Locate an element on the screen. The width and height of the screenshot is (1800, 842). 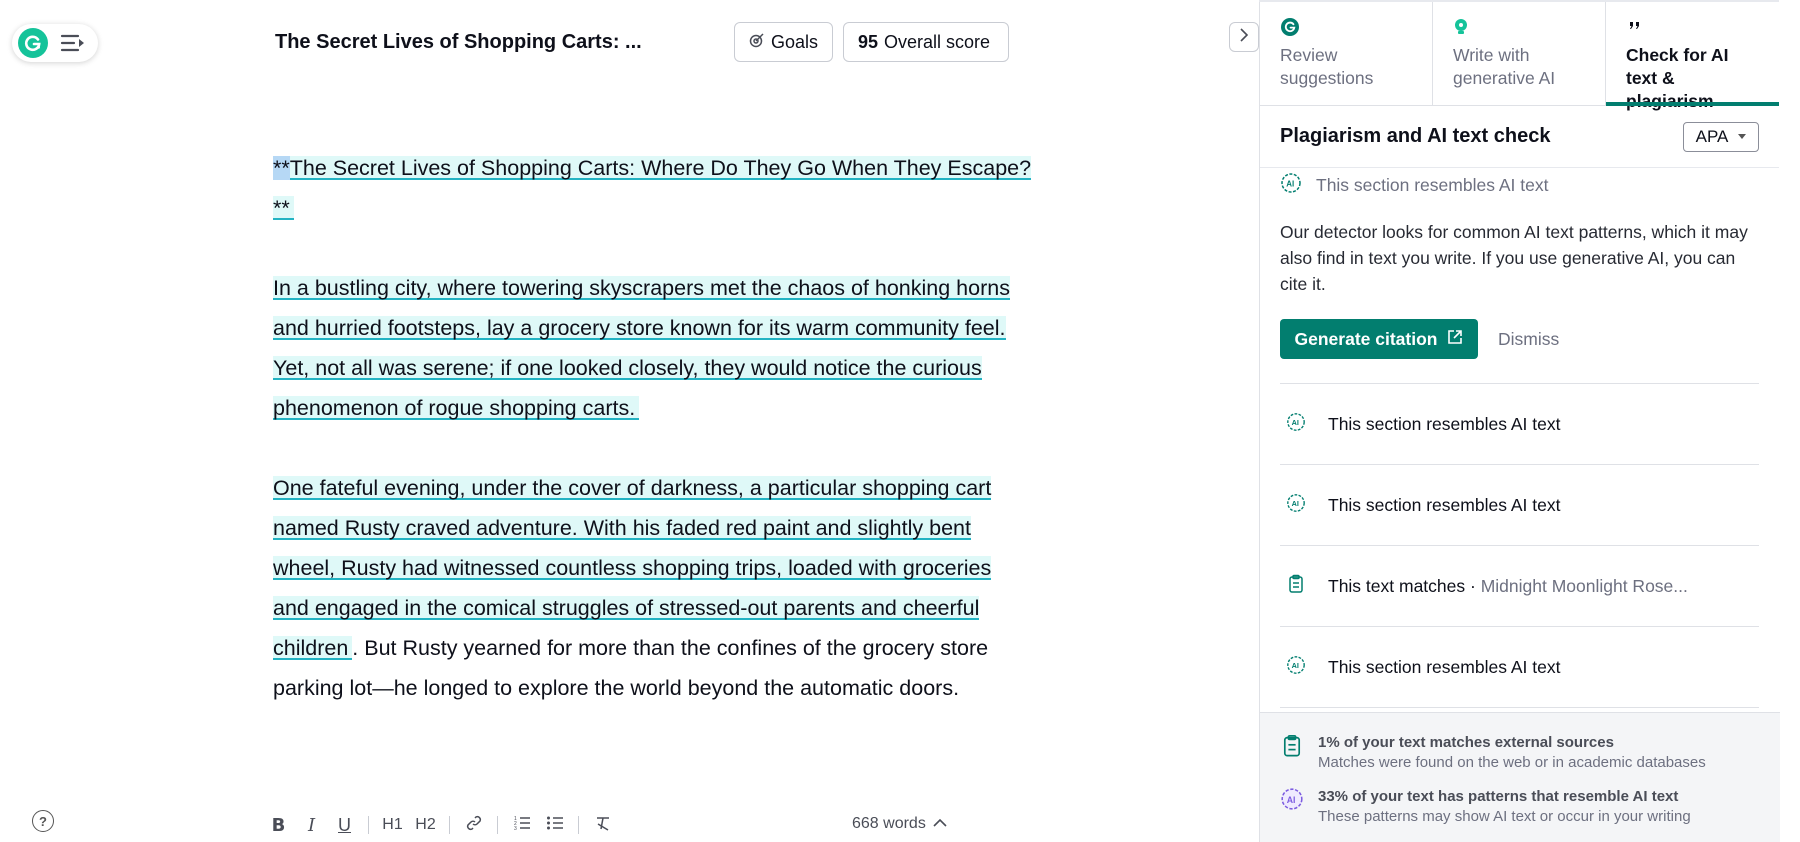
tab-check-ai-plagiarism: Check for AI text & plagiarism is located at coordinates (1692, 55).